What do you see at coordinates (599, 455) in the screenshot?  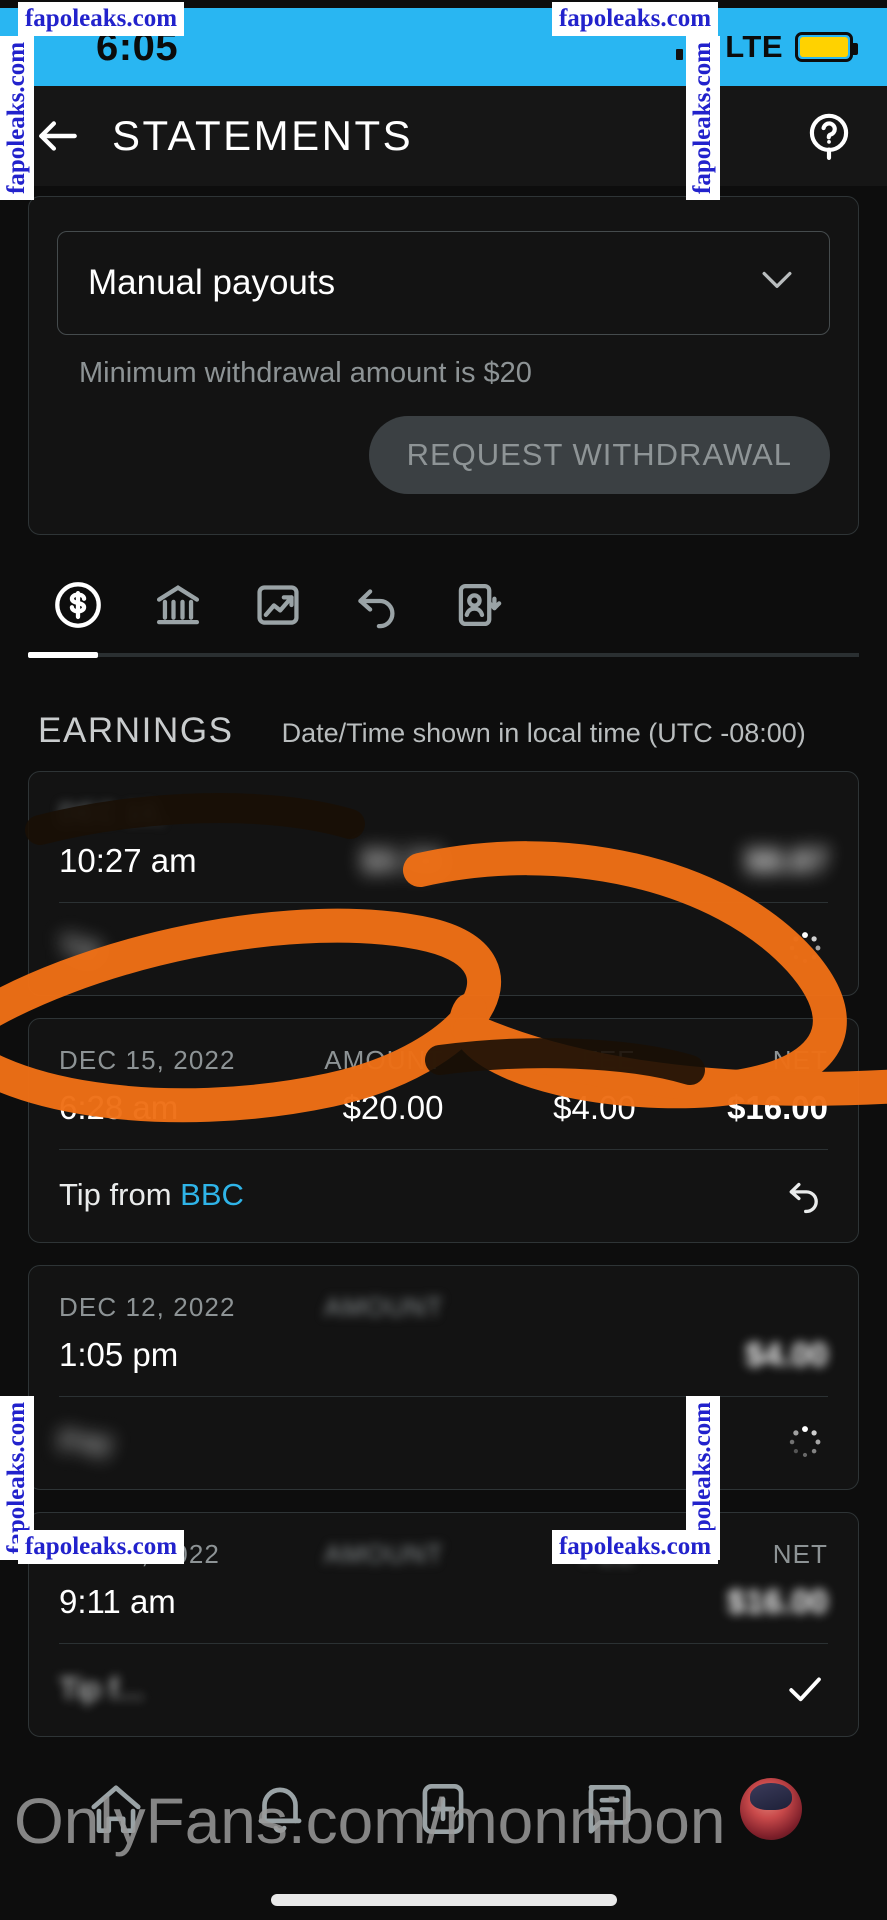 I see `request-withdrawal-button: REQUEST WITHDRAWAL` at bounding box center [599, 455].